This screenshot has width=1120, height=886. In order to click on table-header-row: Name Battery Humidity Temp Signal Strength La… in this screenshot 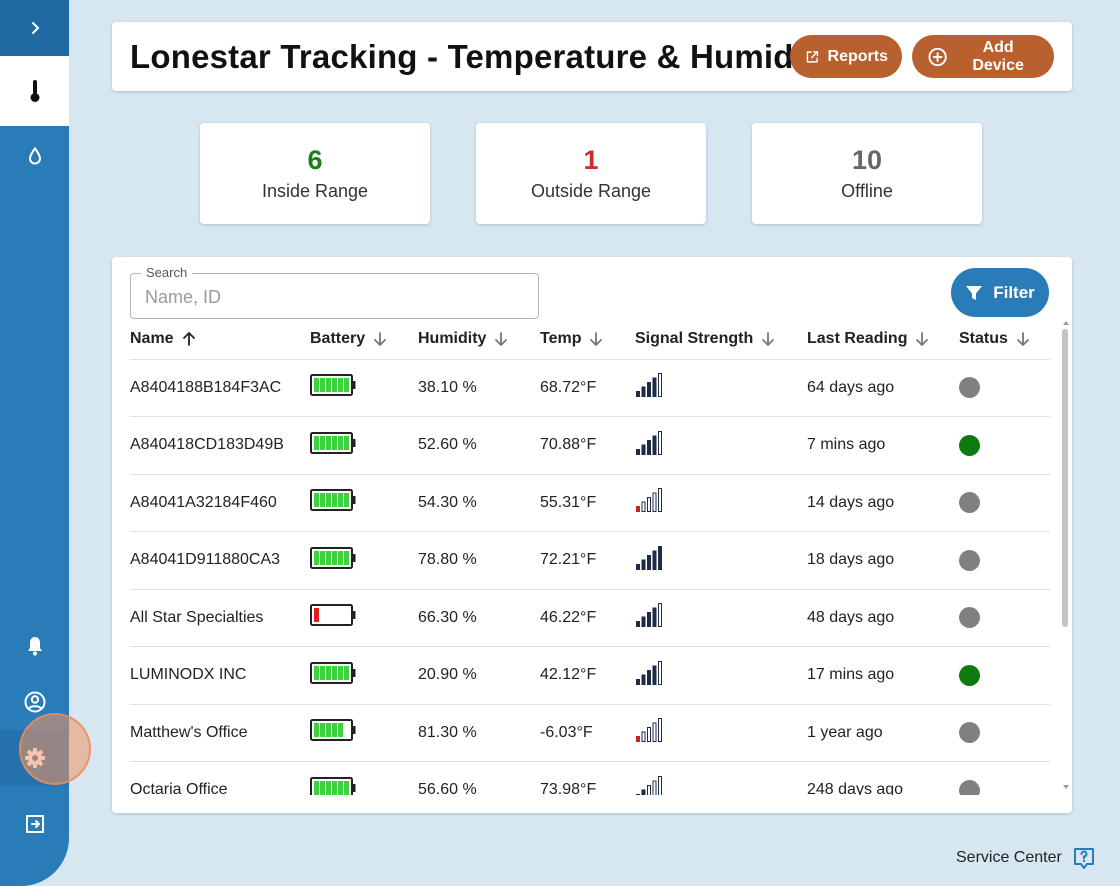, I will do `click(590, 339)`.